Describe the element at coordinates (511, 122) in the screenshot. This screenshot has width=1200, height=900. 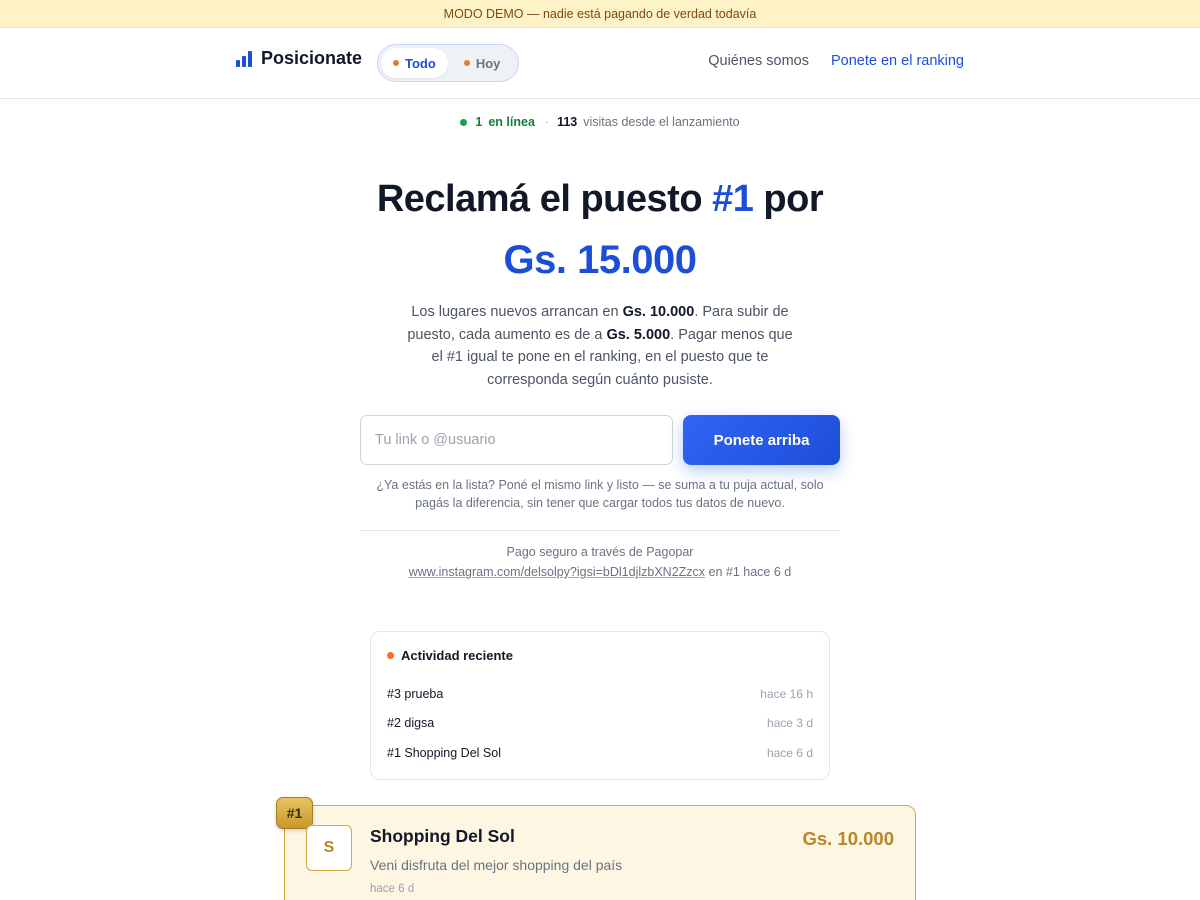
I see `online-label: en línea` at that location.